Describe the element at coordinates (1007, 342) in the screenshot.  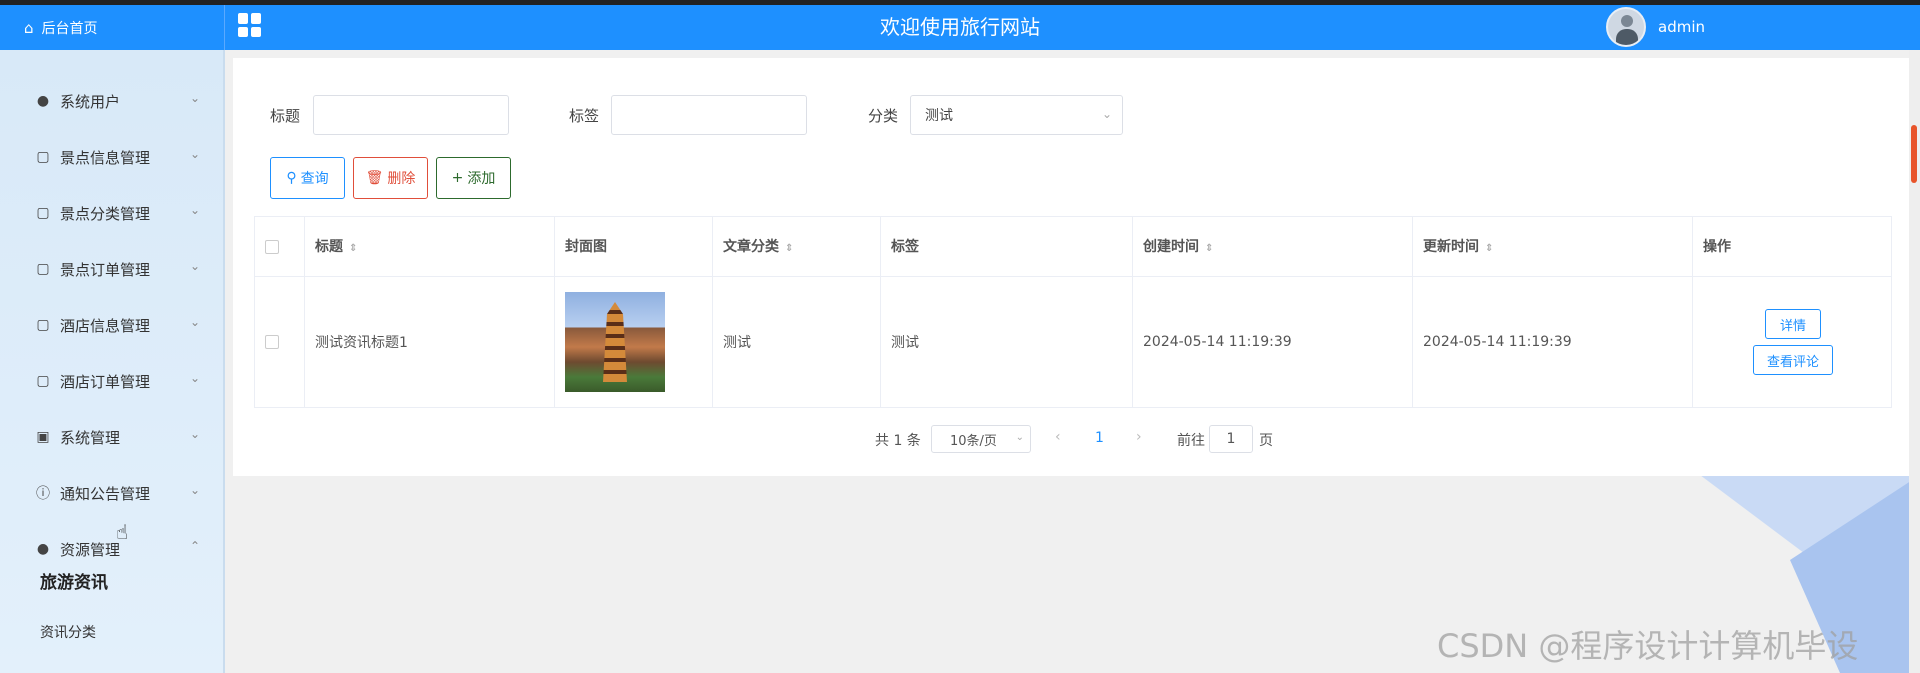
I see `cell-tag: 测试` at that location.